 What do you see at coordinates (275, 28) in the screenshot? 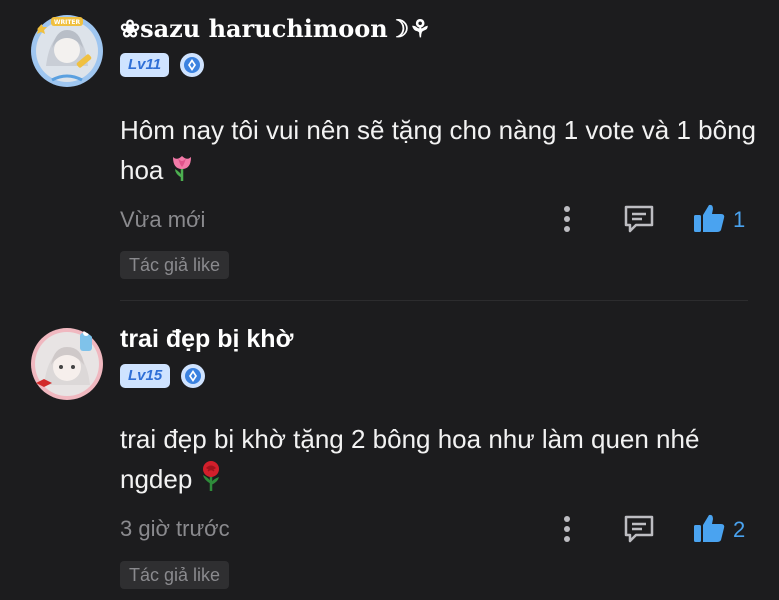
I see `username: ❀sazu haruchimoon☽⚘` at bounding box center [275, 28].